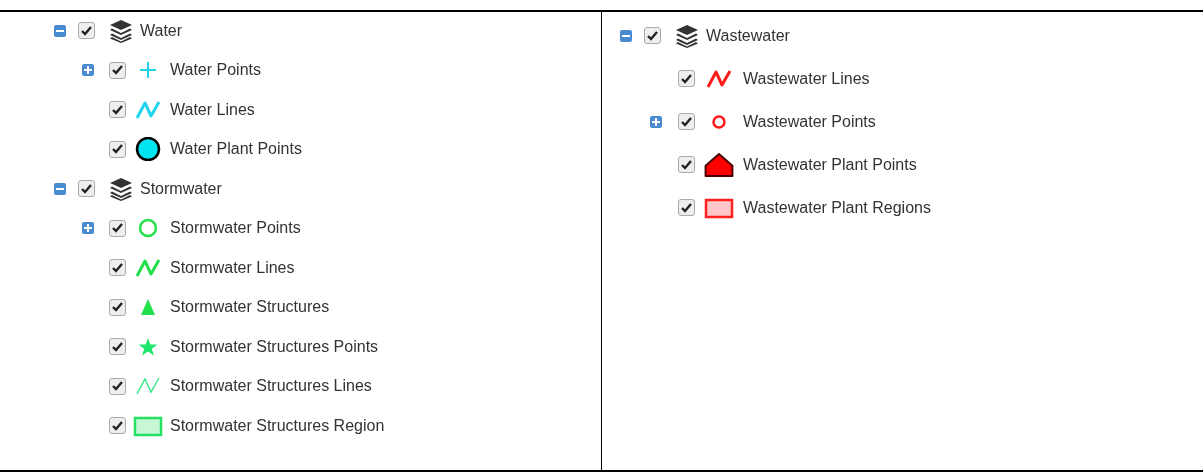 This screenshot has width=1203, height=473. Describe the element at coordinates (215, 70) in the screenshot. I see `layer-label: Water Points` at that location.